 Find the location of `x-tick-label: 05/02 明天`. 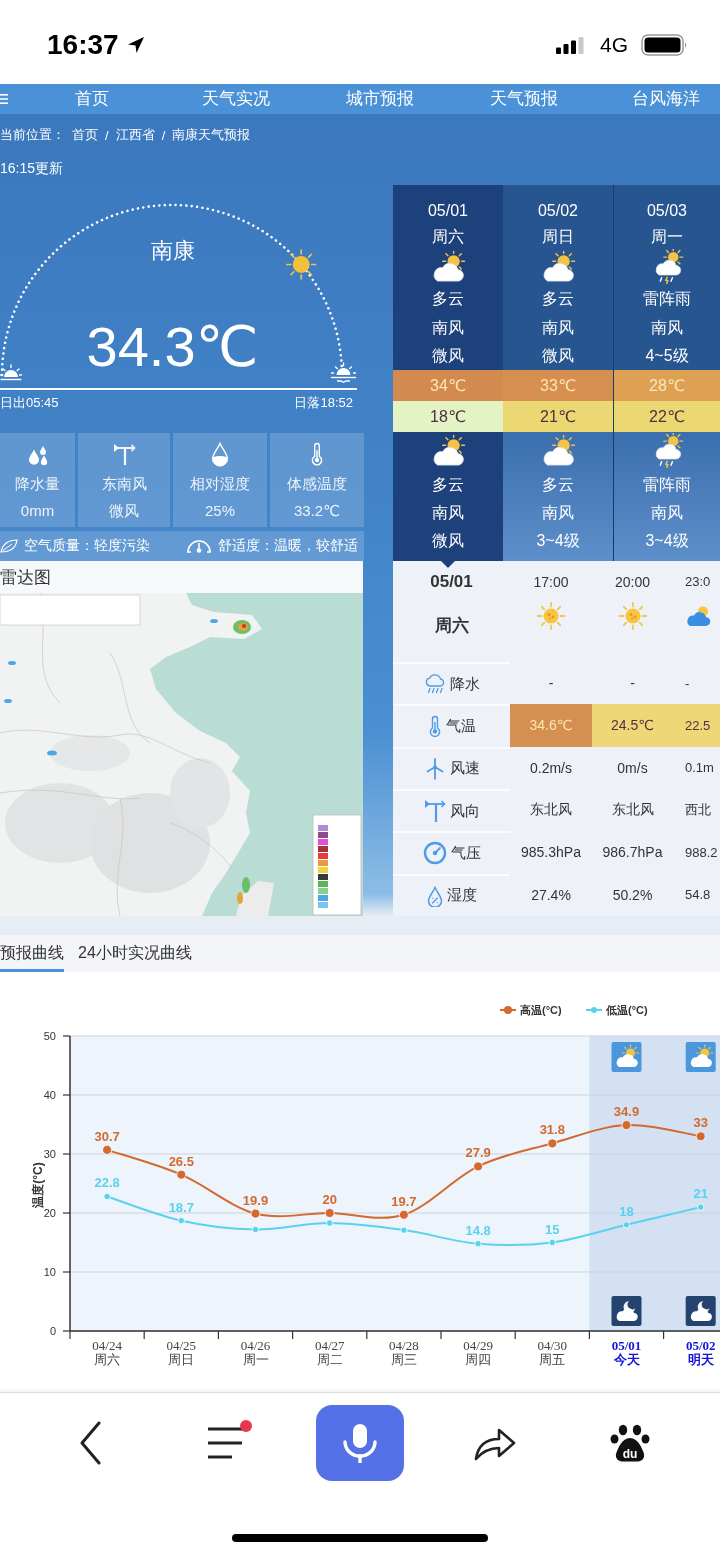

x-tick-label: 05/02 明天 is located at coordinates (700, 1352).